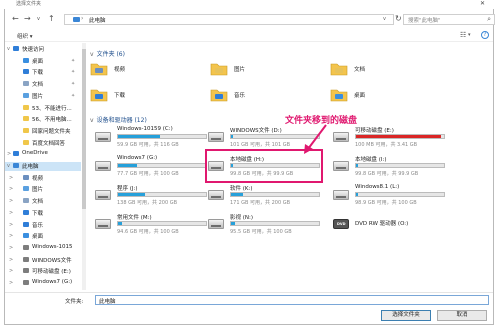  I want to click on back-arrow-icon: ←, so click(15, 18).